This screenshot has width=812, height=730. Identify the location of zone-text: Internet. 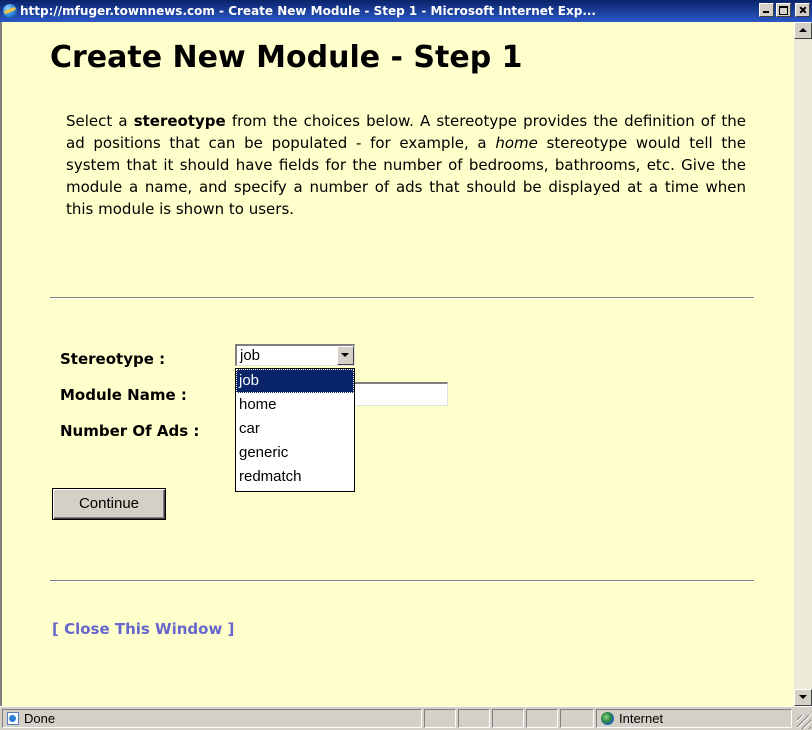
(641, 718).